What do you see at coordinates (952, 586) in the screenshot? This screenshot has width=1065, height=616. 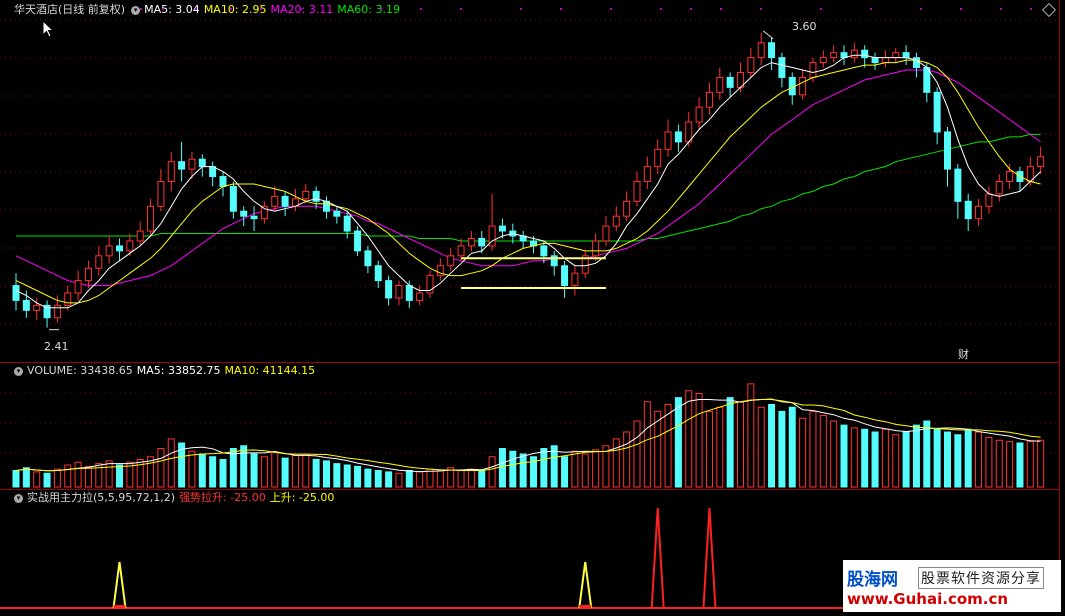 I see `watermark: 股海网 股票软件资源分享 www.Guhai.com.cn` at bounding box center [952, 586].